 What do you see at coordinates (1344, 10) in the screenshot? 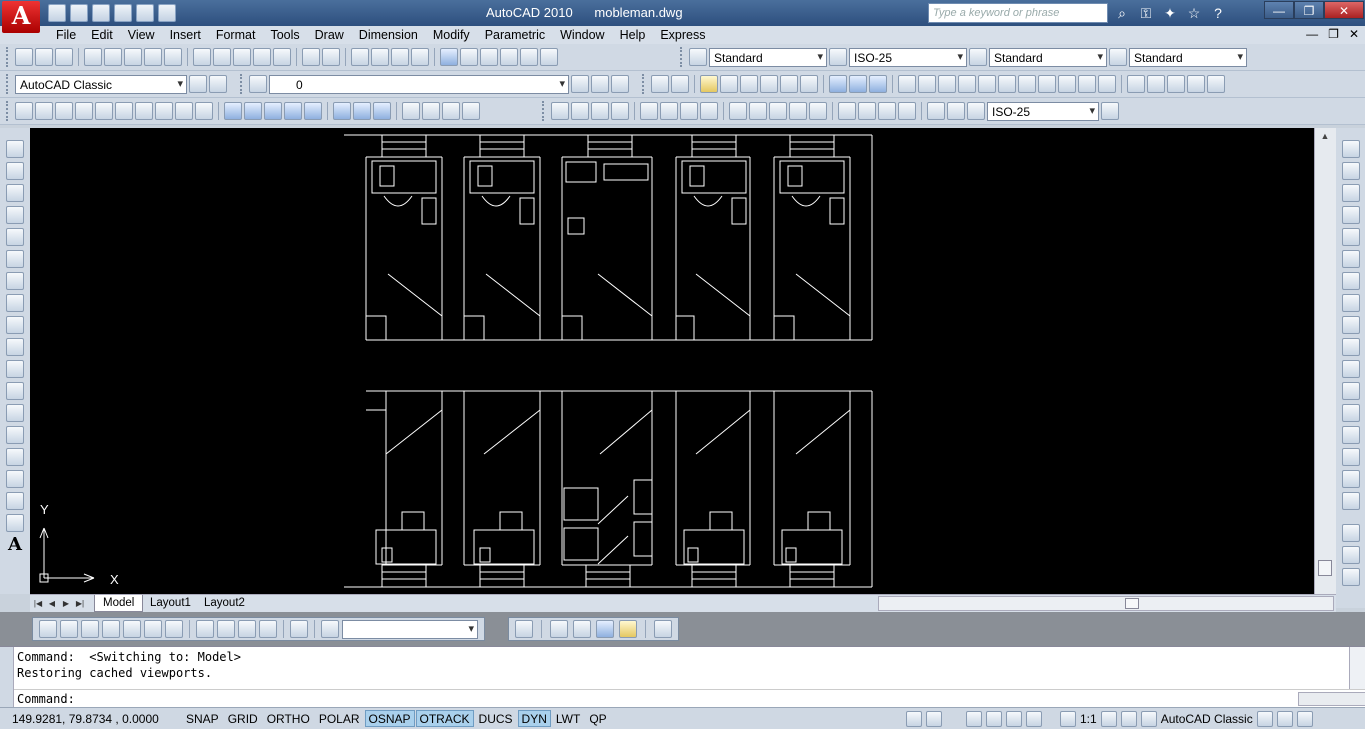
I see `close-button: ✕` at bounding box center [1344, 10].